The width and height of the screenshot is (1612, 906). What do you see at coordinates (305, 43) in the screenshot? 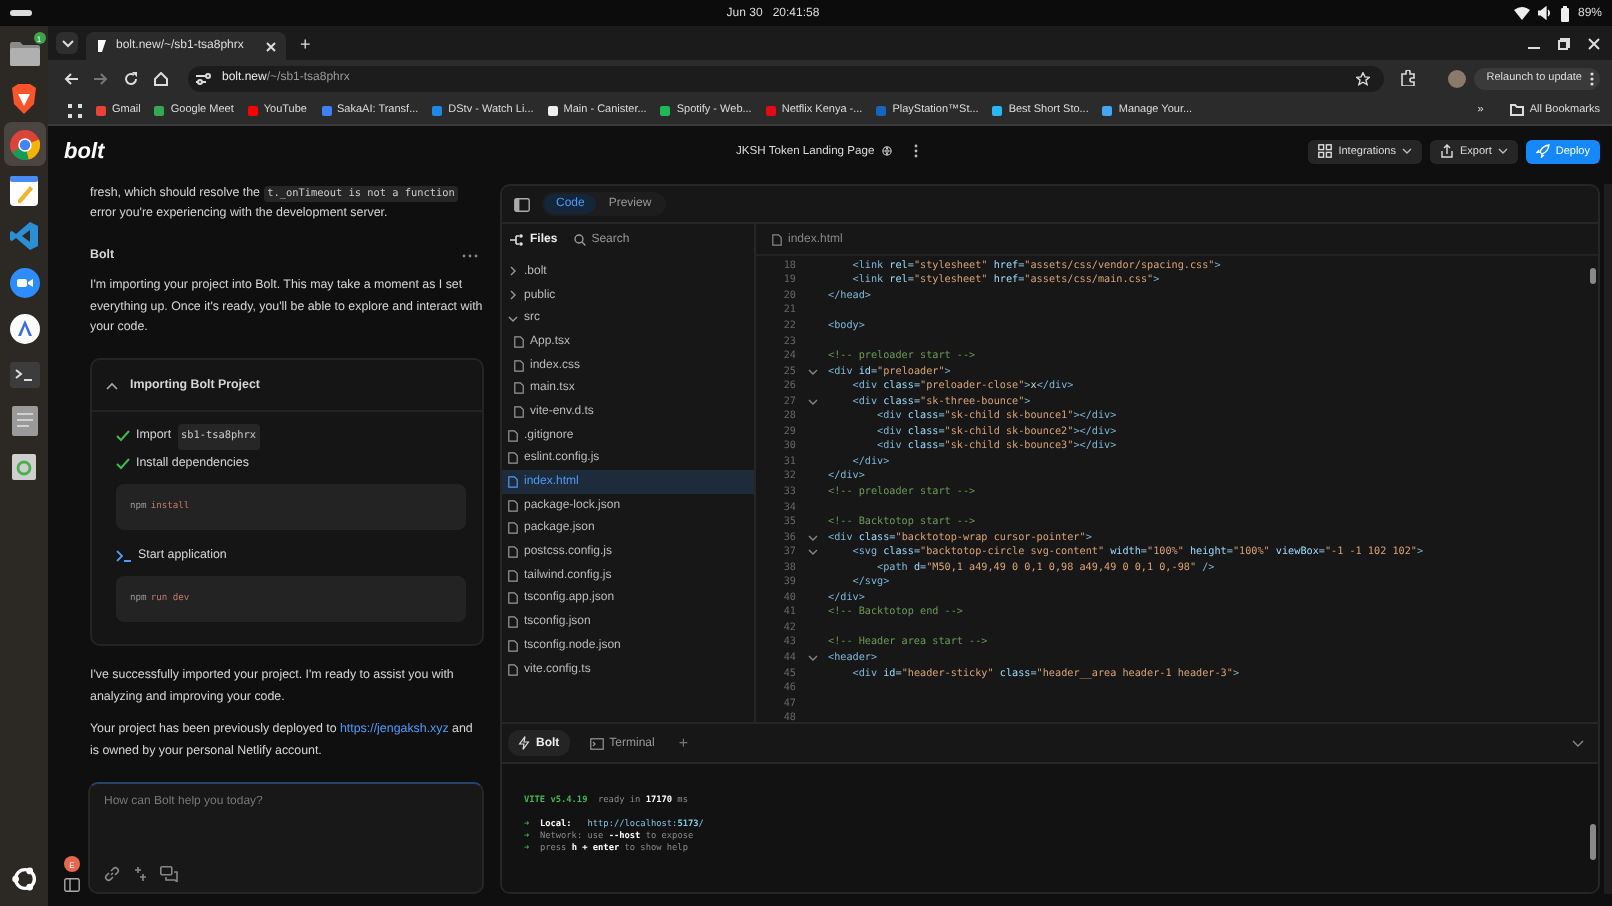
I see `new-tab-button: +` at bounding box center [305, 43].